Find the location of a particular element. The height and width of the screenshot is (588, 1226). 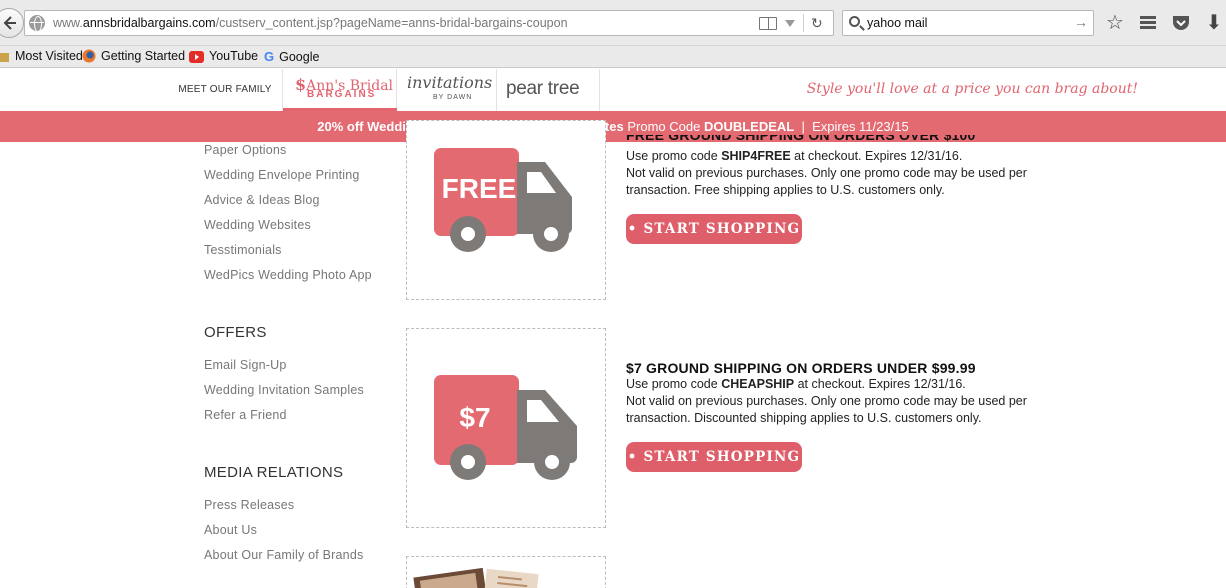

truck-icon: $7 is located at coordinates (505, 427).